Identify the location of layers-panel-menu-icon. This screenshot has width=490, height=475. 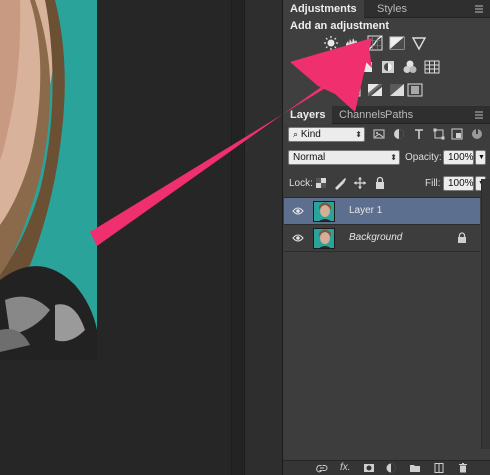
(479, 115).